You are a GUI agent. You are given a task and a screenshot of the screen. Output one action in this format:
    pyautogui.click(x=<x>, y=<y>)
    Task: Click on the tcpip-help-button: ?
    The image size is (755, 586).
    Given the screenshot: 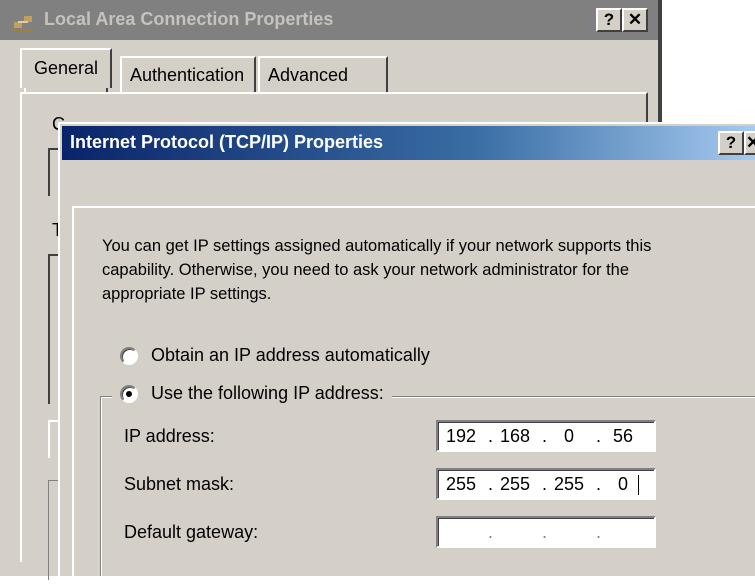 What is the action you would take?
    pyautogui.click(x=731, y=143)
    